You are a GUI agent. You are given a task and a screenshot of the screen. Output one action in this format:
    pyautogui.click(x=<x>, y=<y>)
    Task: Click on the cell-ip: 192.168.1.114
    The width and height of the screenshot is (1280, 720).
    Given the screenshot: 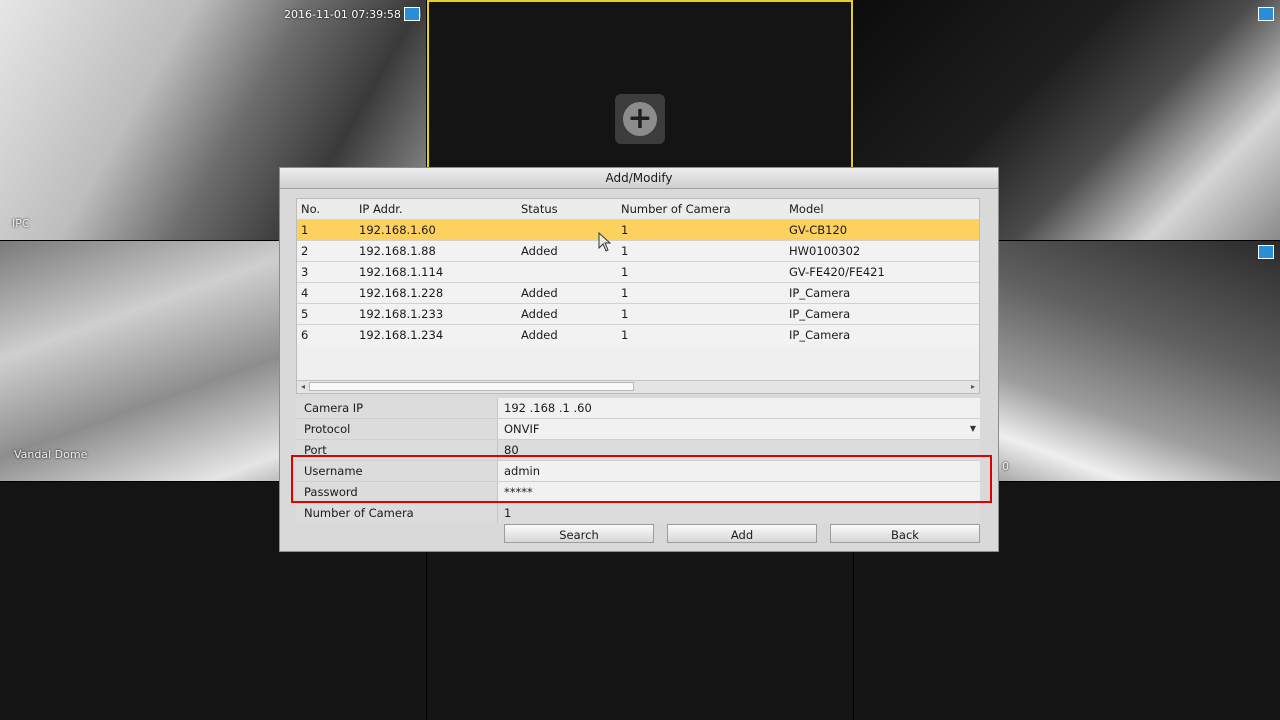 What is the action you would take?
    pyautogui.click(x=401, y=272)
    